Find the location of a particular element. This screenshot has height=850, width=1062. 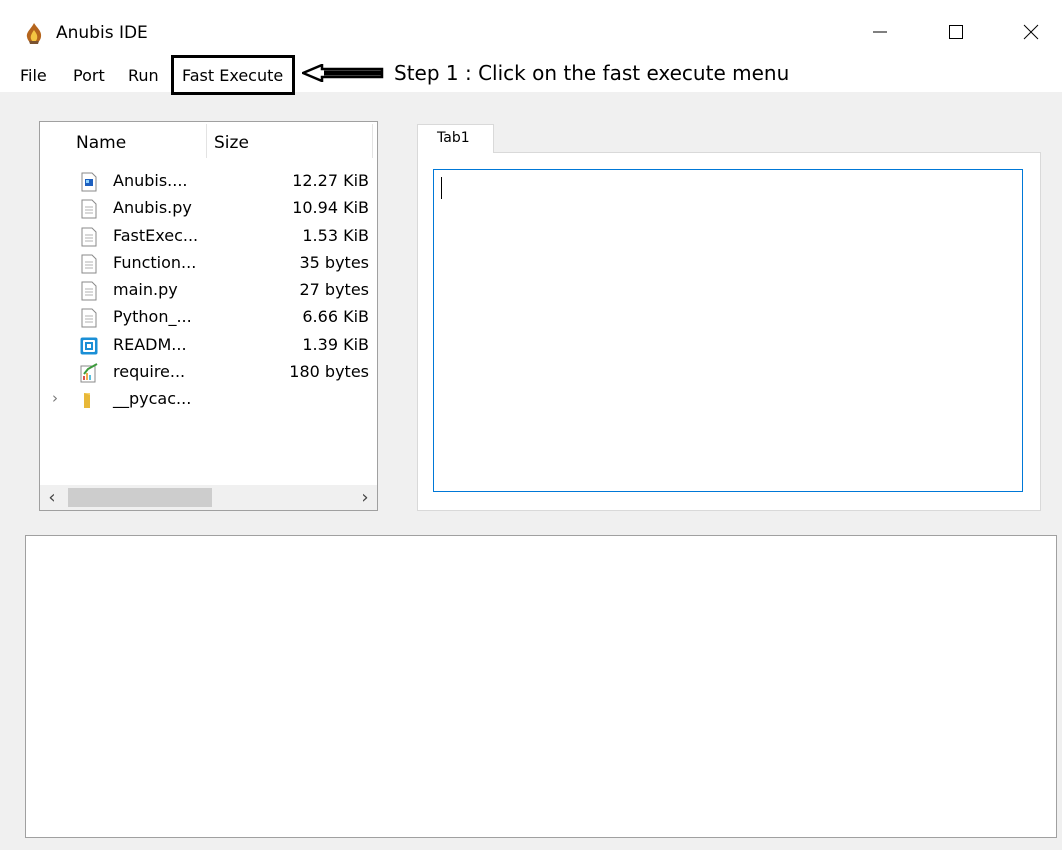

tree-row: Anubis.... 12.27 KiB is located at coordinates (208, 181).